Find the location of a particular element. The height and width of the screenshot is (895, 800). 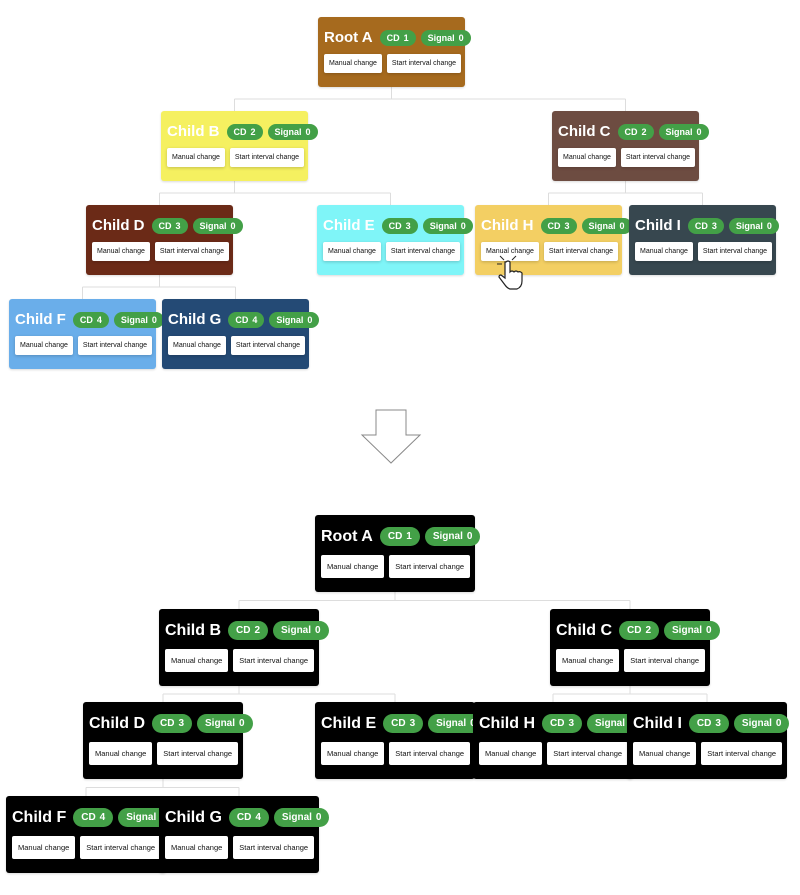

node-header: Child F CD4 Signal0 is located at coordinates (89, 319).